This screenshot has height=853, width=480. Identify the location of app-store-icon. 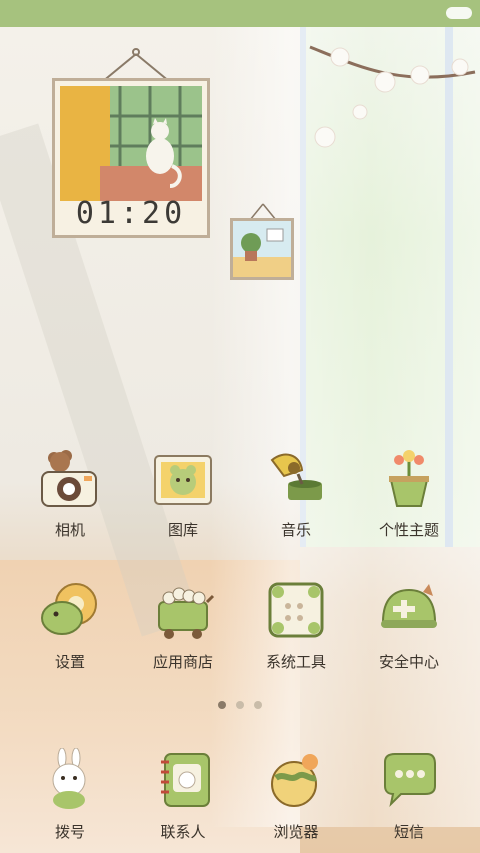
(186, 613).